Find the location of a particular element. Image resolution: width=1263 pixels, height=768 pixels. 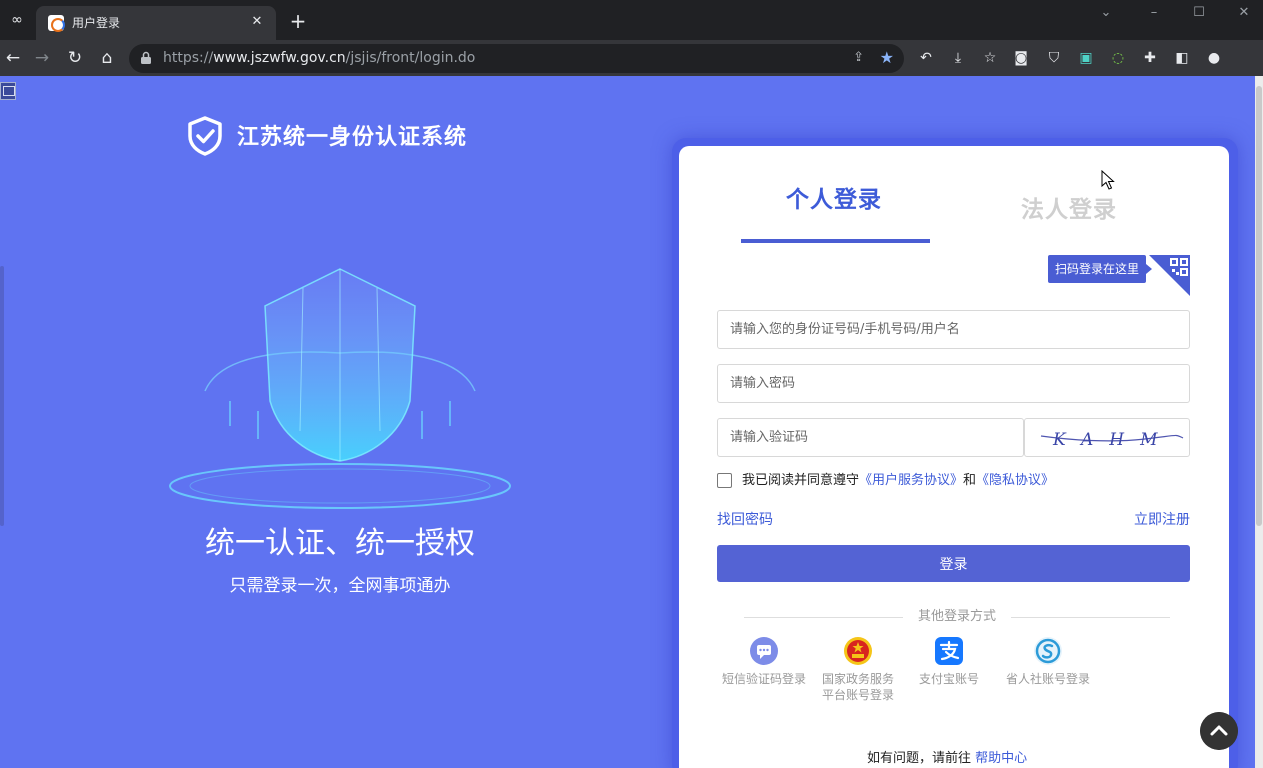

window-minimize-button: – is located at coordinates (1154, 13).